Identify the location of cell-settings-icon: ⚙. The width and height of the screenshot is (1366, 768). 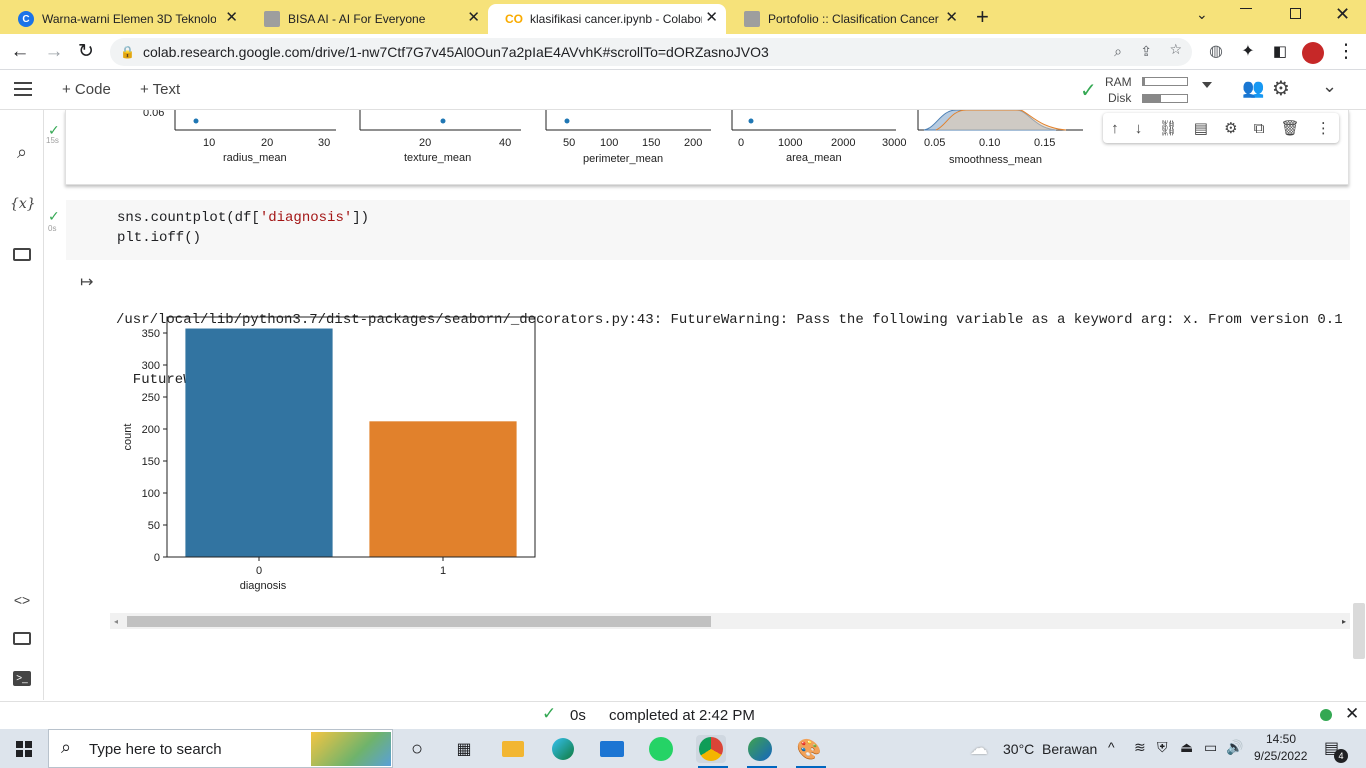
(1230, 128).